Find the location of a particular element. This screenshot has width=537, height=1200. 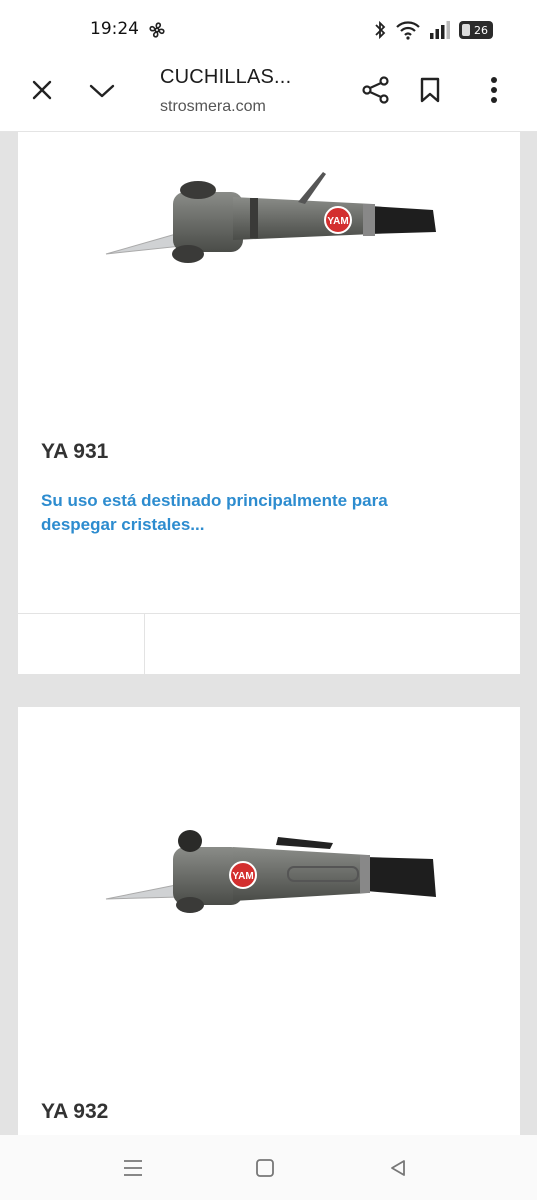

close-icon is located at coordinates (42, 90).